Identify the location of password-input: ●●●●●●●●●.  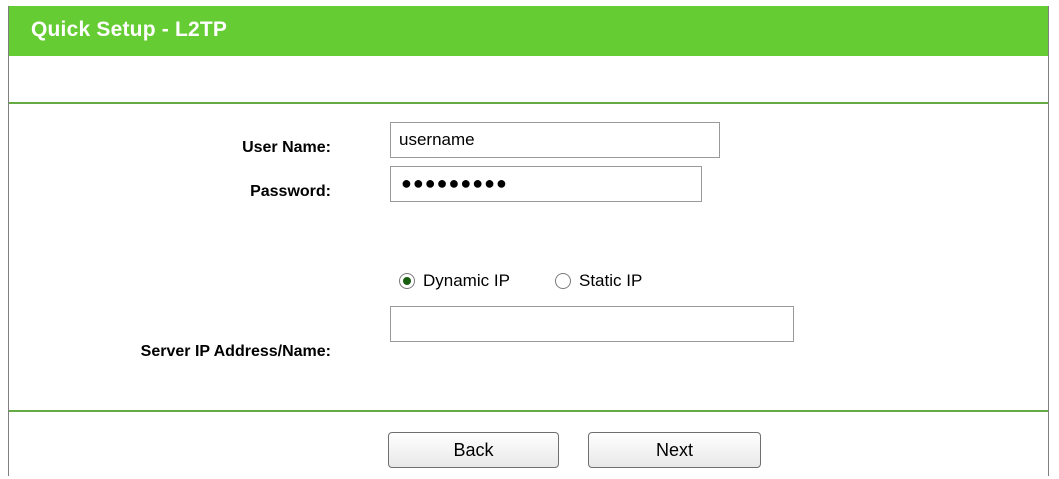
(546, 184).